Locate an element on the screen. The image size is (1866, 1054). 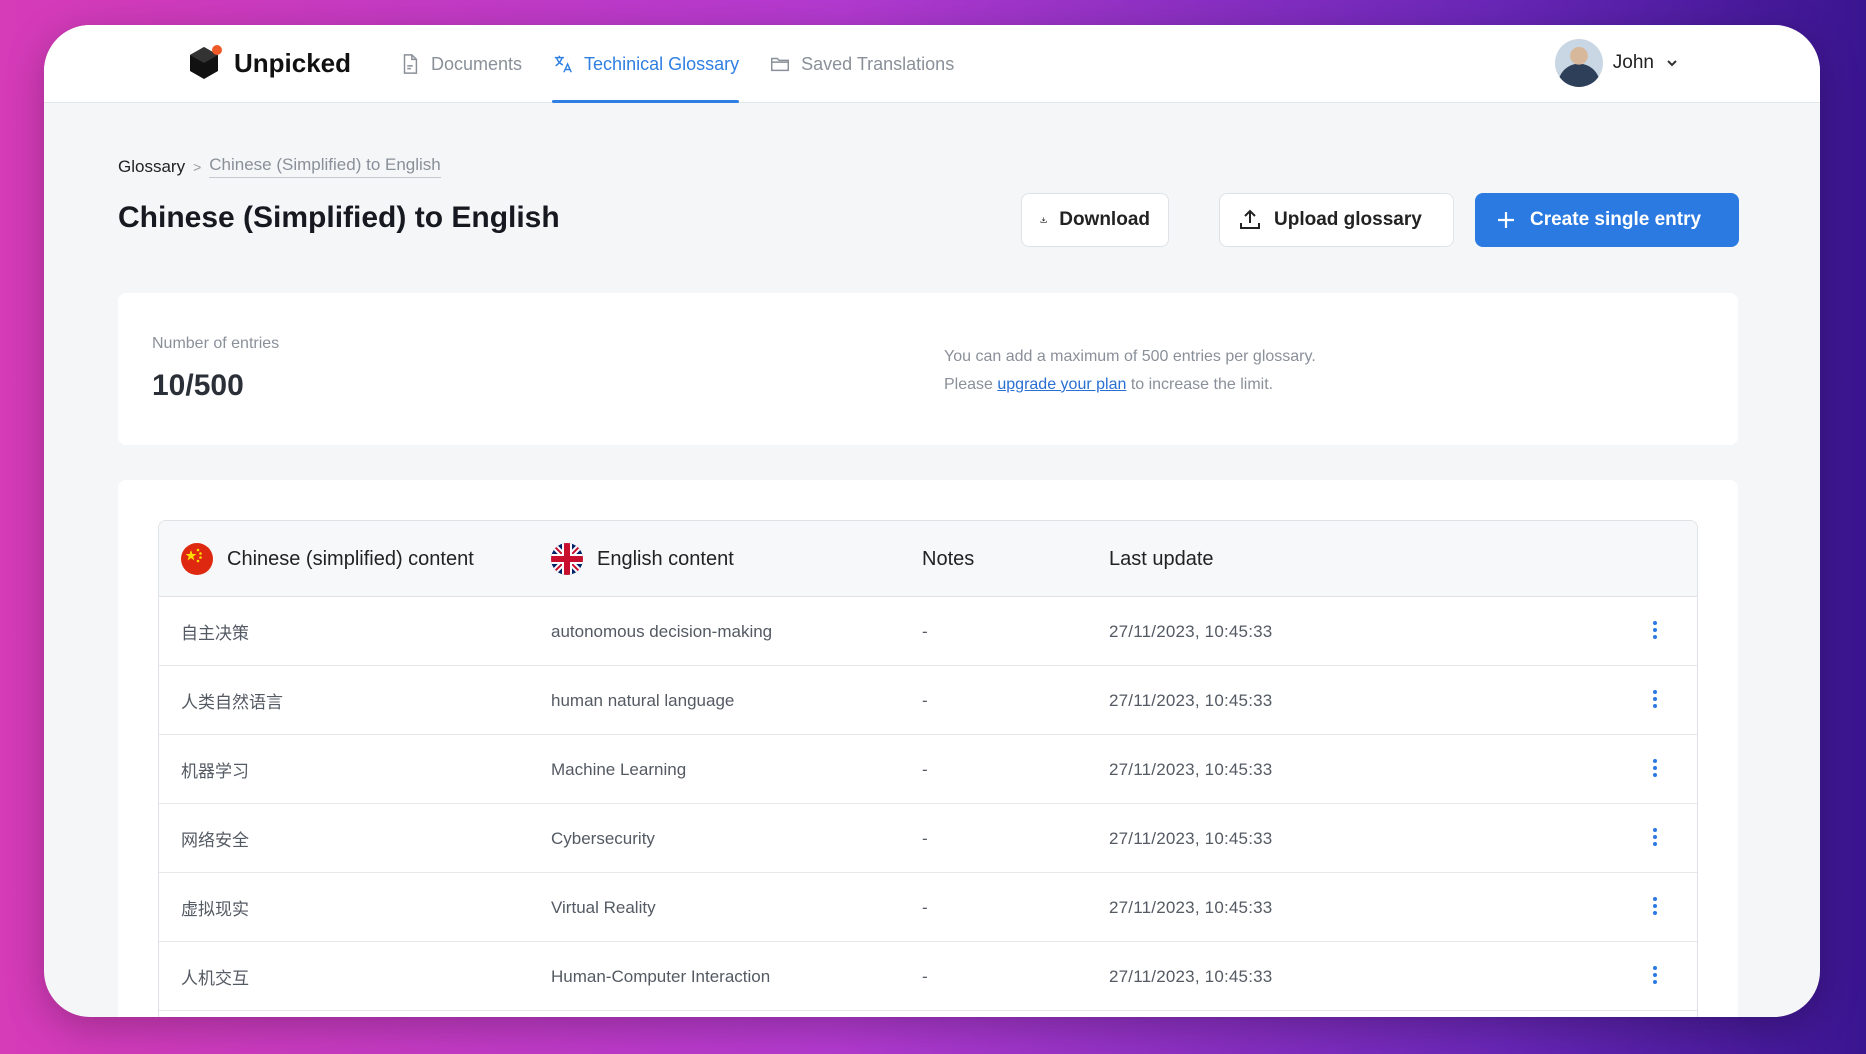
upgrade-plan-link: upgrade your plan is located at coordinates (1061, 384).